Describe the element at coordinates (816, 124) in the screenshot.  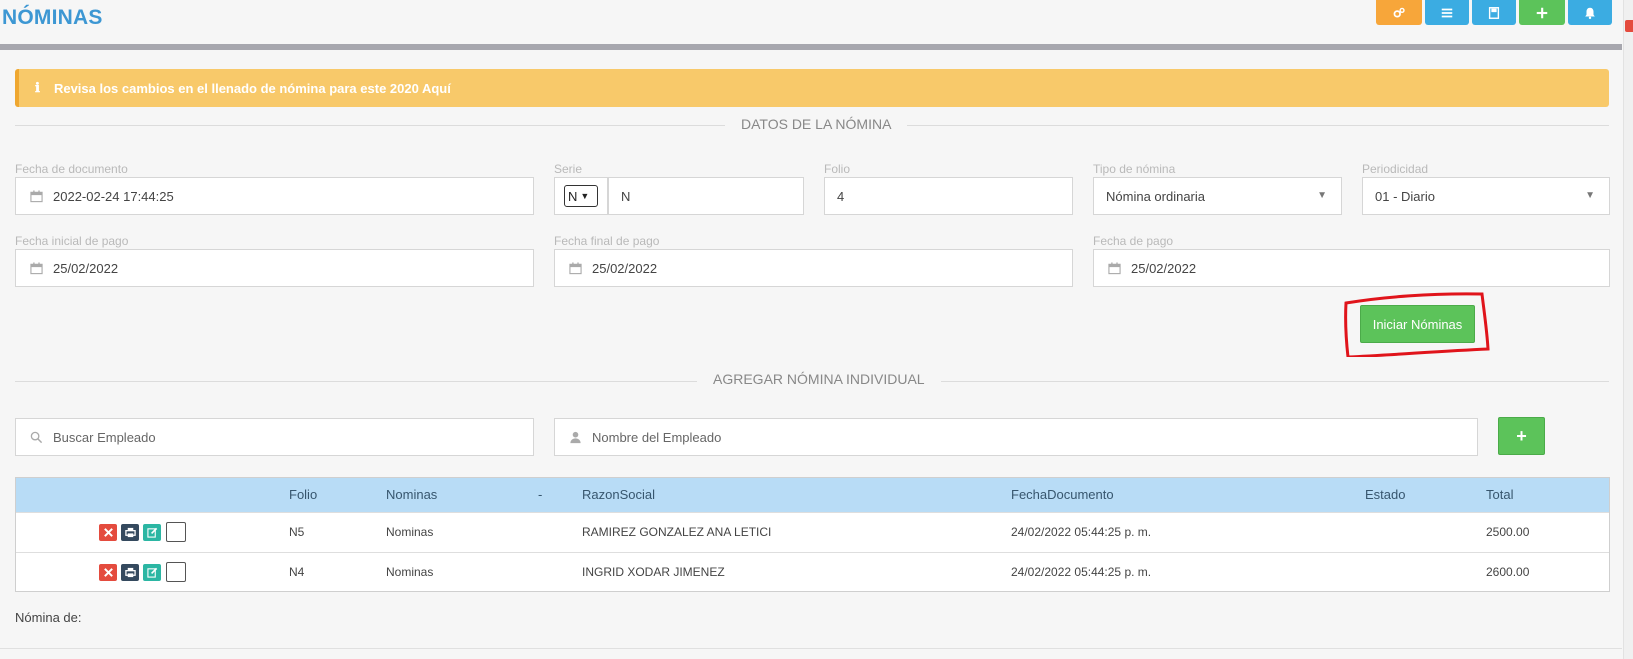
I see `section-title-datos: DATOS DE LA NÓMINA` at that location.